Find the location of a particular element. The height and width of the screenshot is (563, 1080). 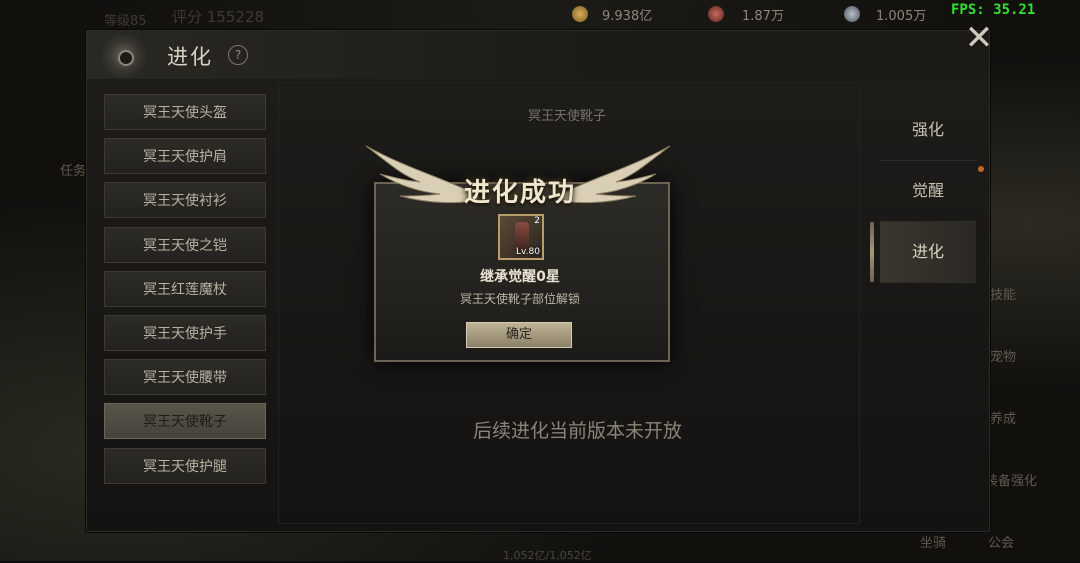

gem-currency: 1.87万 is located at coordinates (746, 14).